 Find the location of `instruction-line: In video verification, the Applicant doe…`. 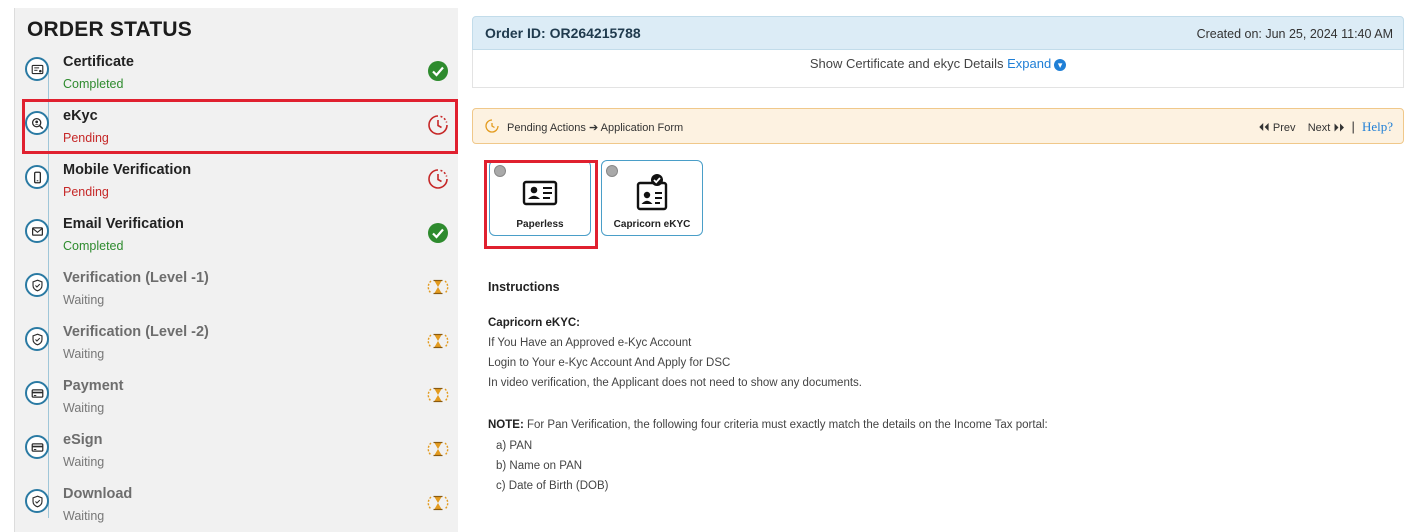

instruction-line: In video verification, the Applicant doe… is located at coordinates (675, 383).